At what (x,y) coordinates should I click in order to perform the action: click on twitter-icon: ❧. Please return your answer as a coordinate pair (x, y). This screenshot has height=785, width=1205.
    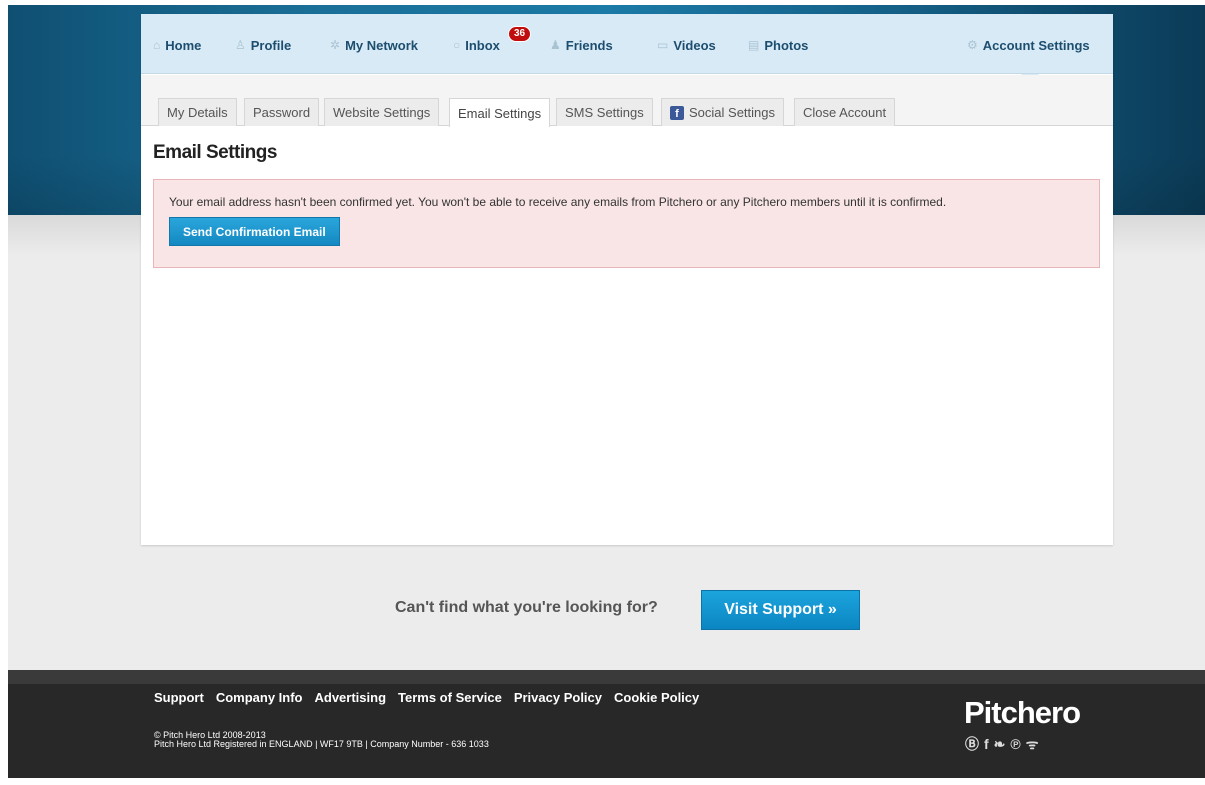
    Looking at the image, I should click on (1000, 744).